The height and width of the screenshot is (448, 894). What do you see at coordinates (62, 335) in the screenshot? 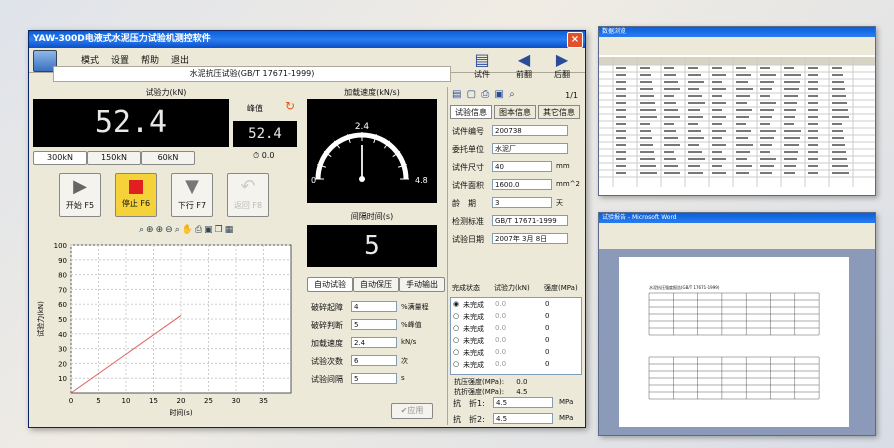
I see `y-tick-label: 40` at bounding box center [62, 335].